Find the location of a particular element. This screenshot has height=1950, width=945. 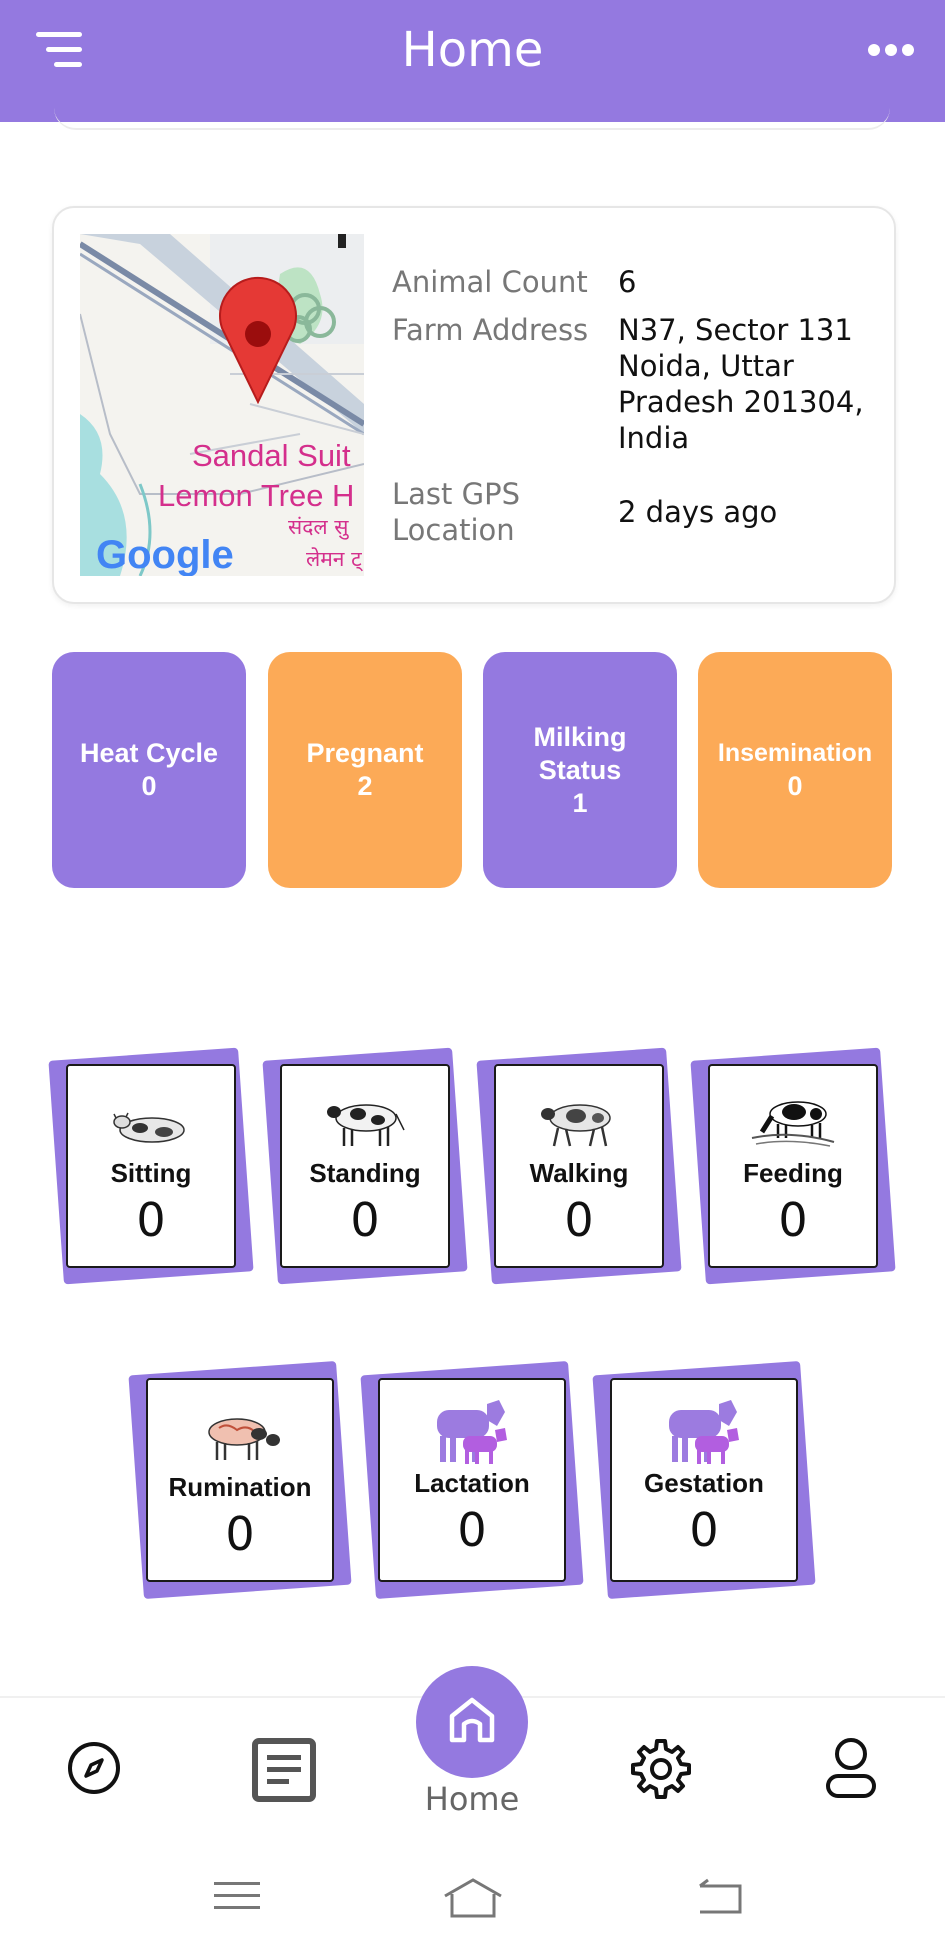

page-title: Home is located at coordinates (472, 50).